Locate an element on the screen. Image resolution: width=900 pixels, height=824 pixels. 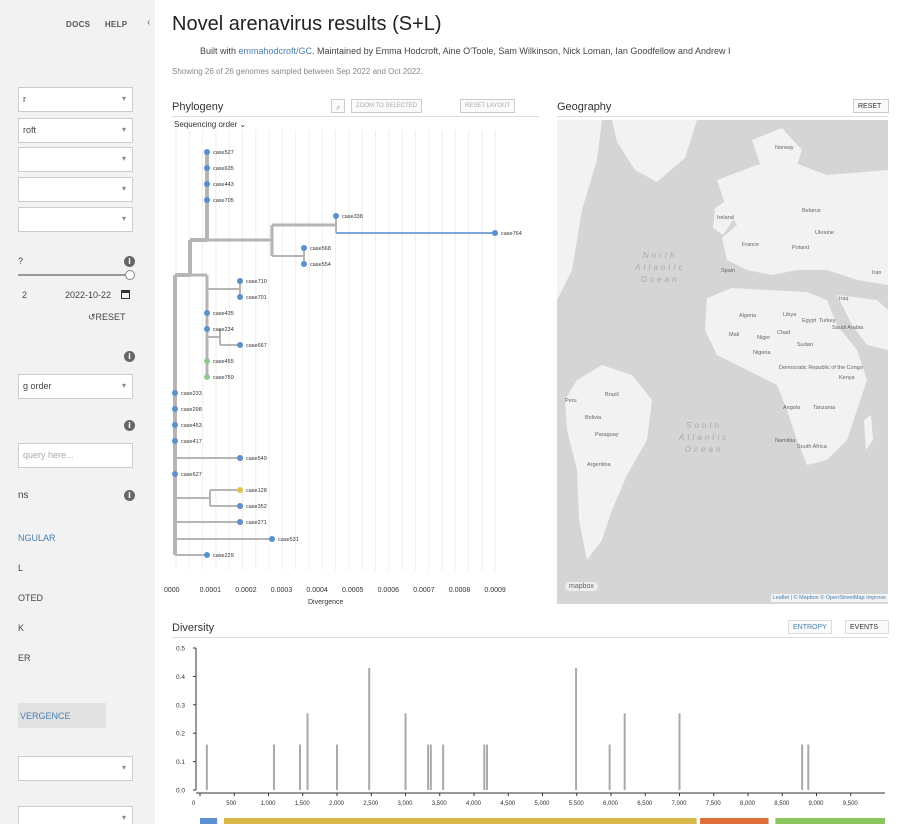
branch-length-divergence-button: VERGENCE is located at coordinates (62, 715).